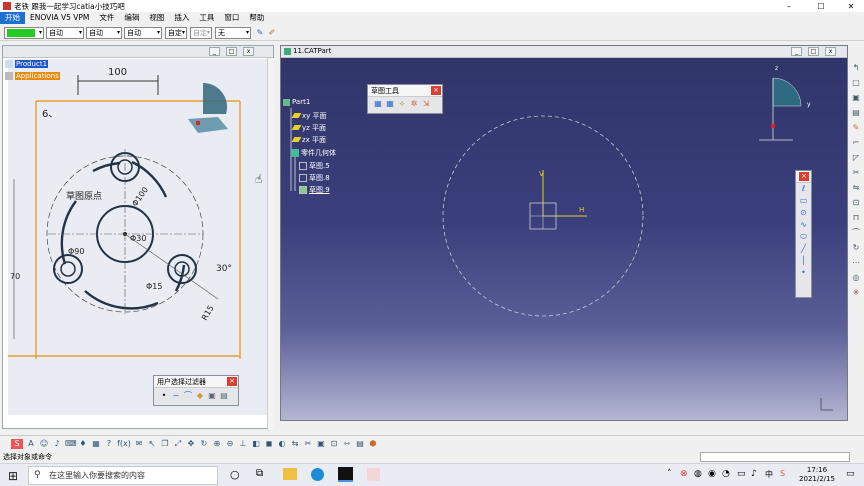 This screenshot has height=486, width=864. Describe the element at coordinates (224, 396) in the screenshot. I see `geometry-filter-icon: ▤` at that location.